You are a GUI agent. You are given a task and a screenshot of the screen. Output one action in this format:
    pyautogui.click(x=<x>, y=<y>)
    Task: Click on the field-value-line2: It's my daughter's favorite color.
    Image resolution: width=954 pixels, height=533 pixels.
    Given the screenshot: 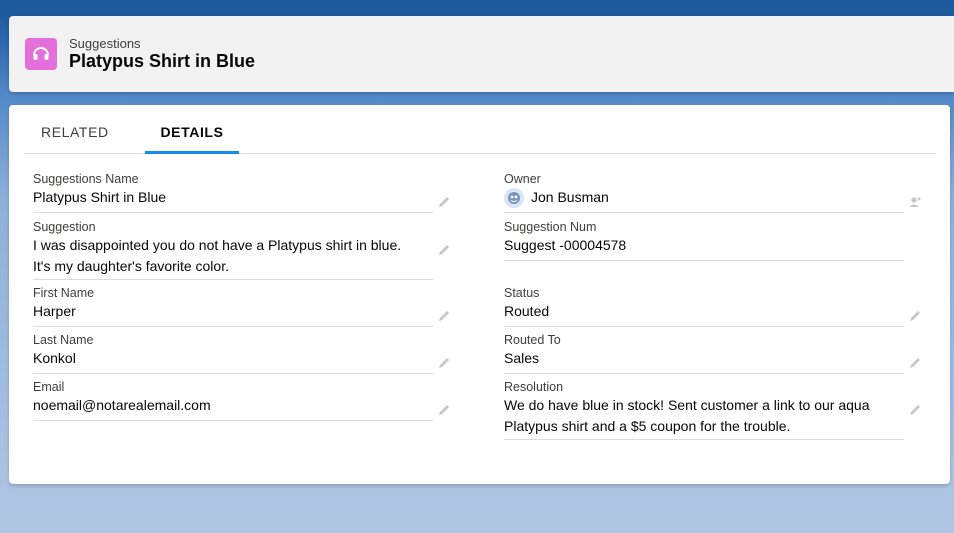 What is the action you would take?
    pyautogui.click(x=131, y=266)
    